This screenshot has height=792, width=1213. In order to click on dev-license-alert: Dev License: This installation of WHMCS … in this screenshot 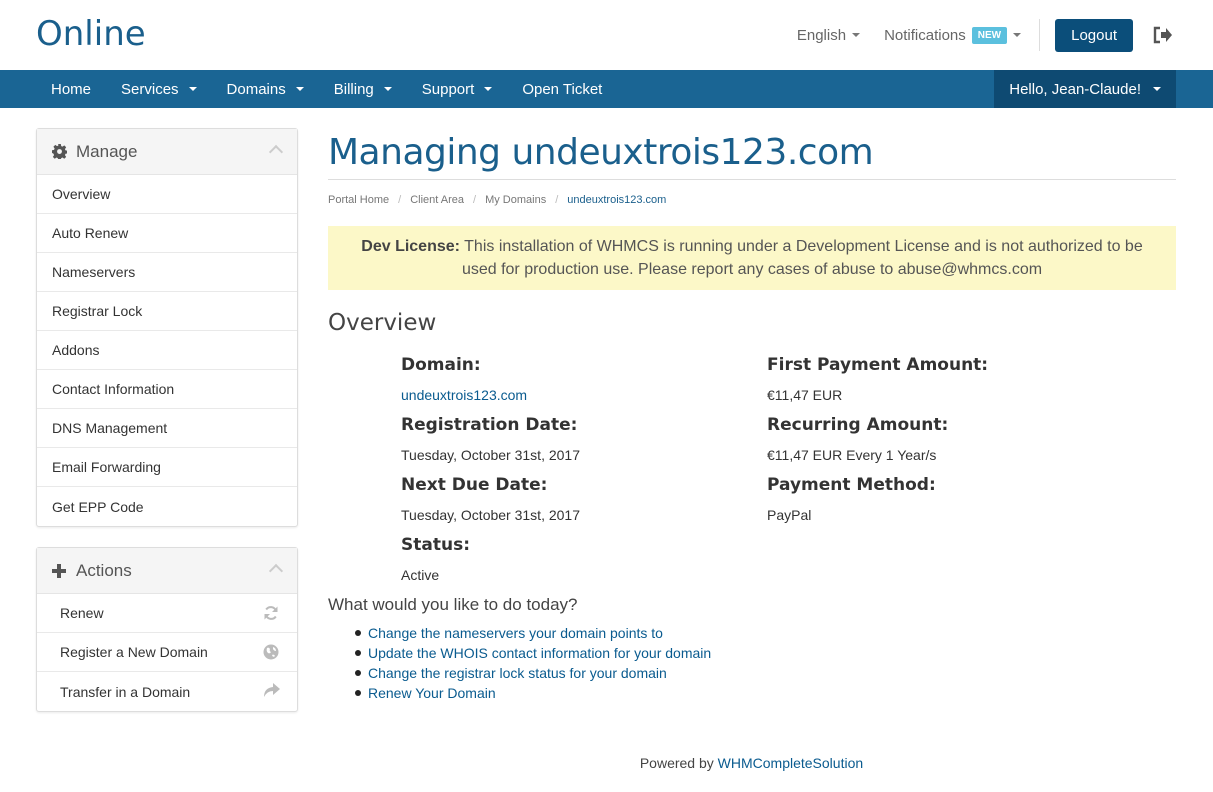, I will do `click(752, 258)`.